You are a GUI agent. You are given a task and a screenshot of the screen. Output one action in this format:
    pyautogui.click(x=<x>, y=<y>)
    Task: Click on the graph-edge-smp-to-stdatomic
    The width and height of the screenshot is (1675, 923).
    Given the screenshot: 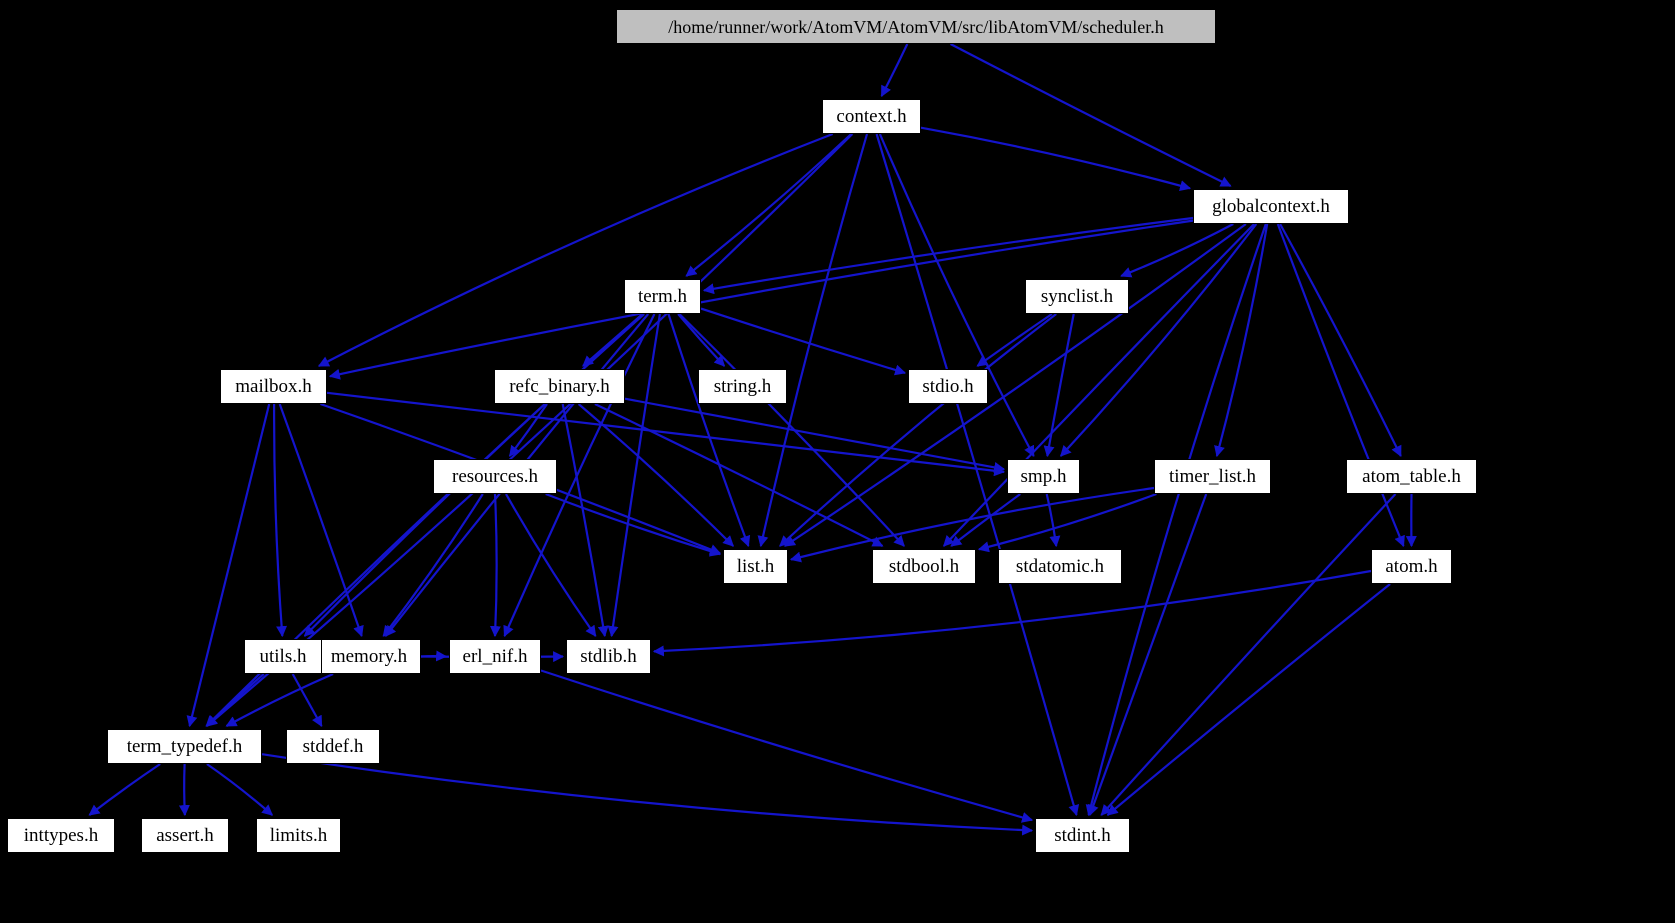 What is the action you would take?
    pyautogui.click(x=1053, y=520)
    